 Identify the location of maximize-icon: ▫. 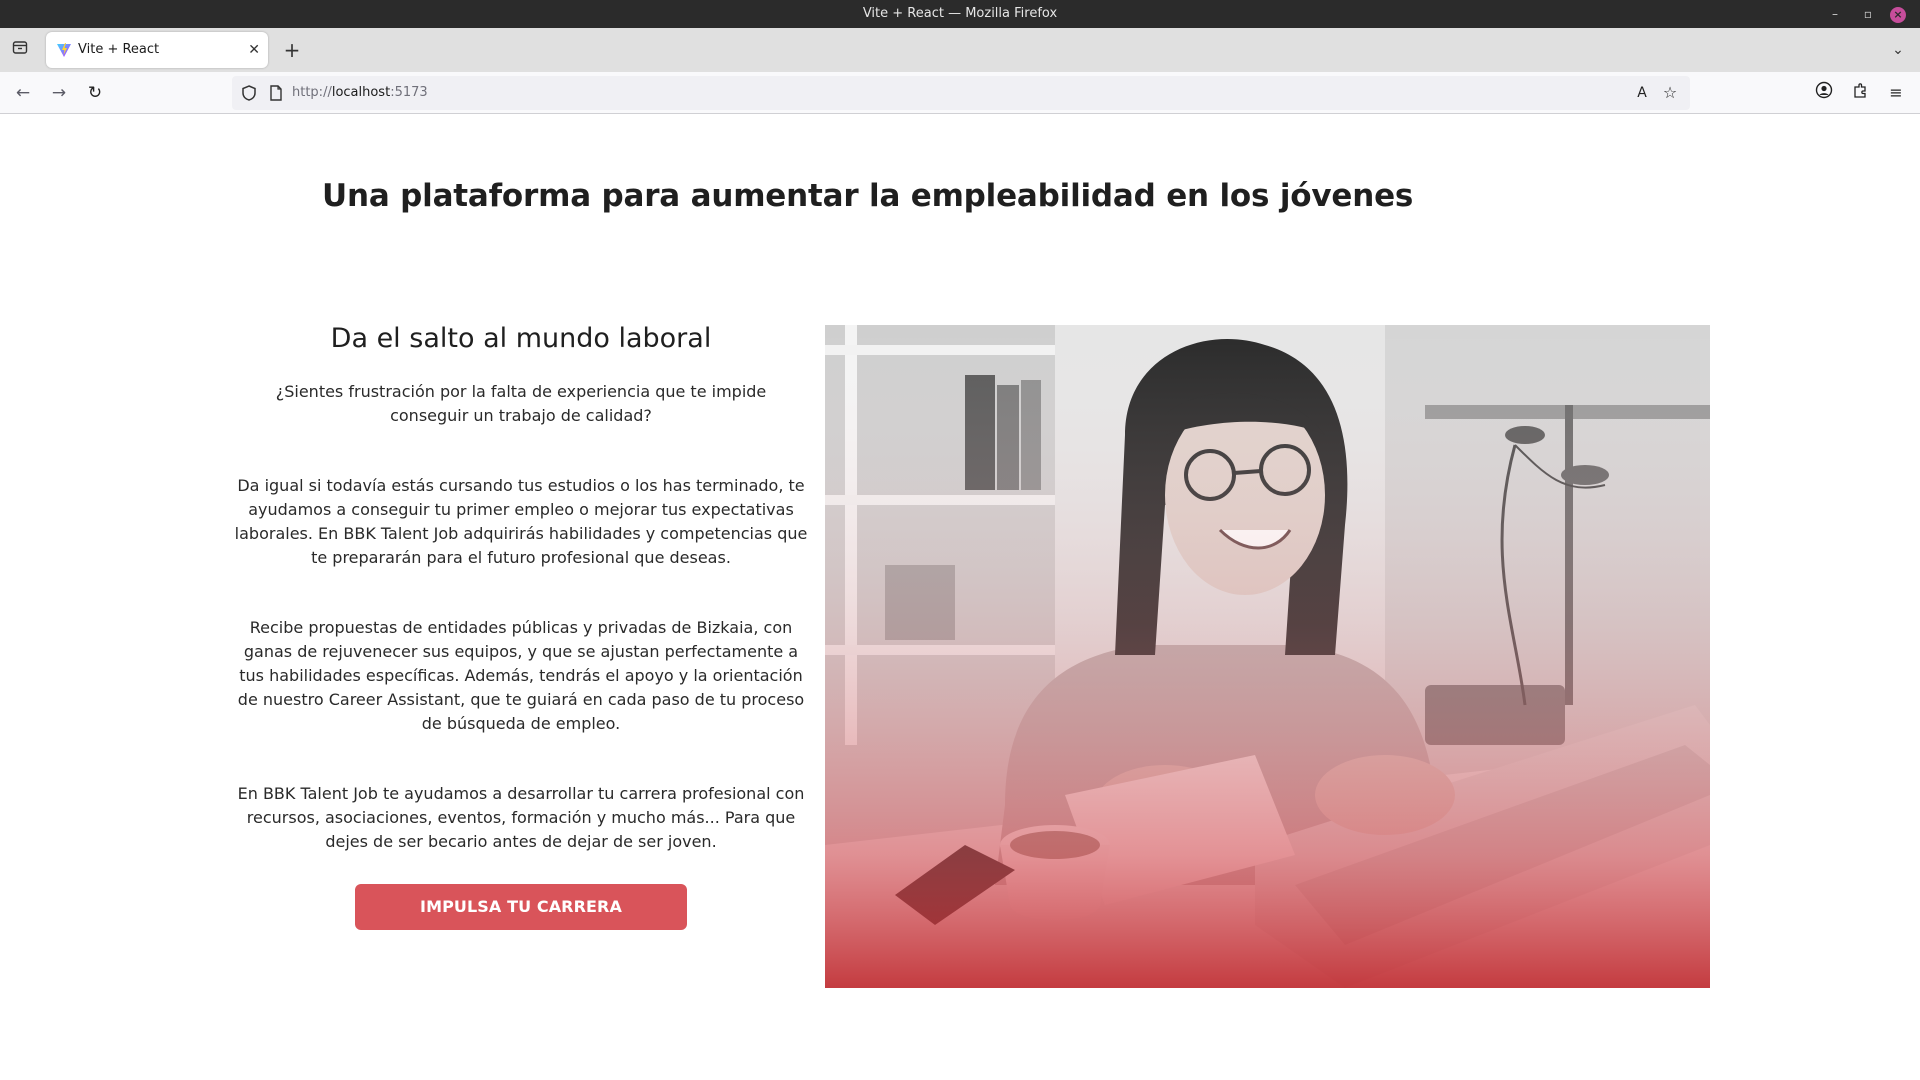
(1868, 14).